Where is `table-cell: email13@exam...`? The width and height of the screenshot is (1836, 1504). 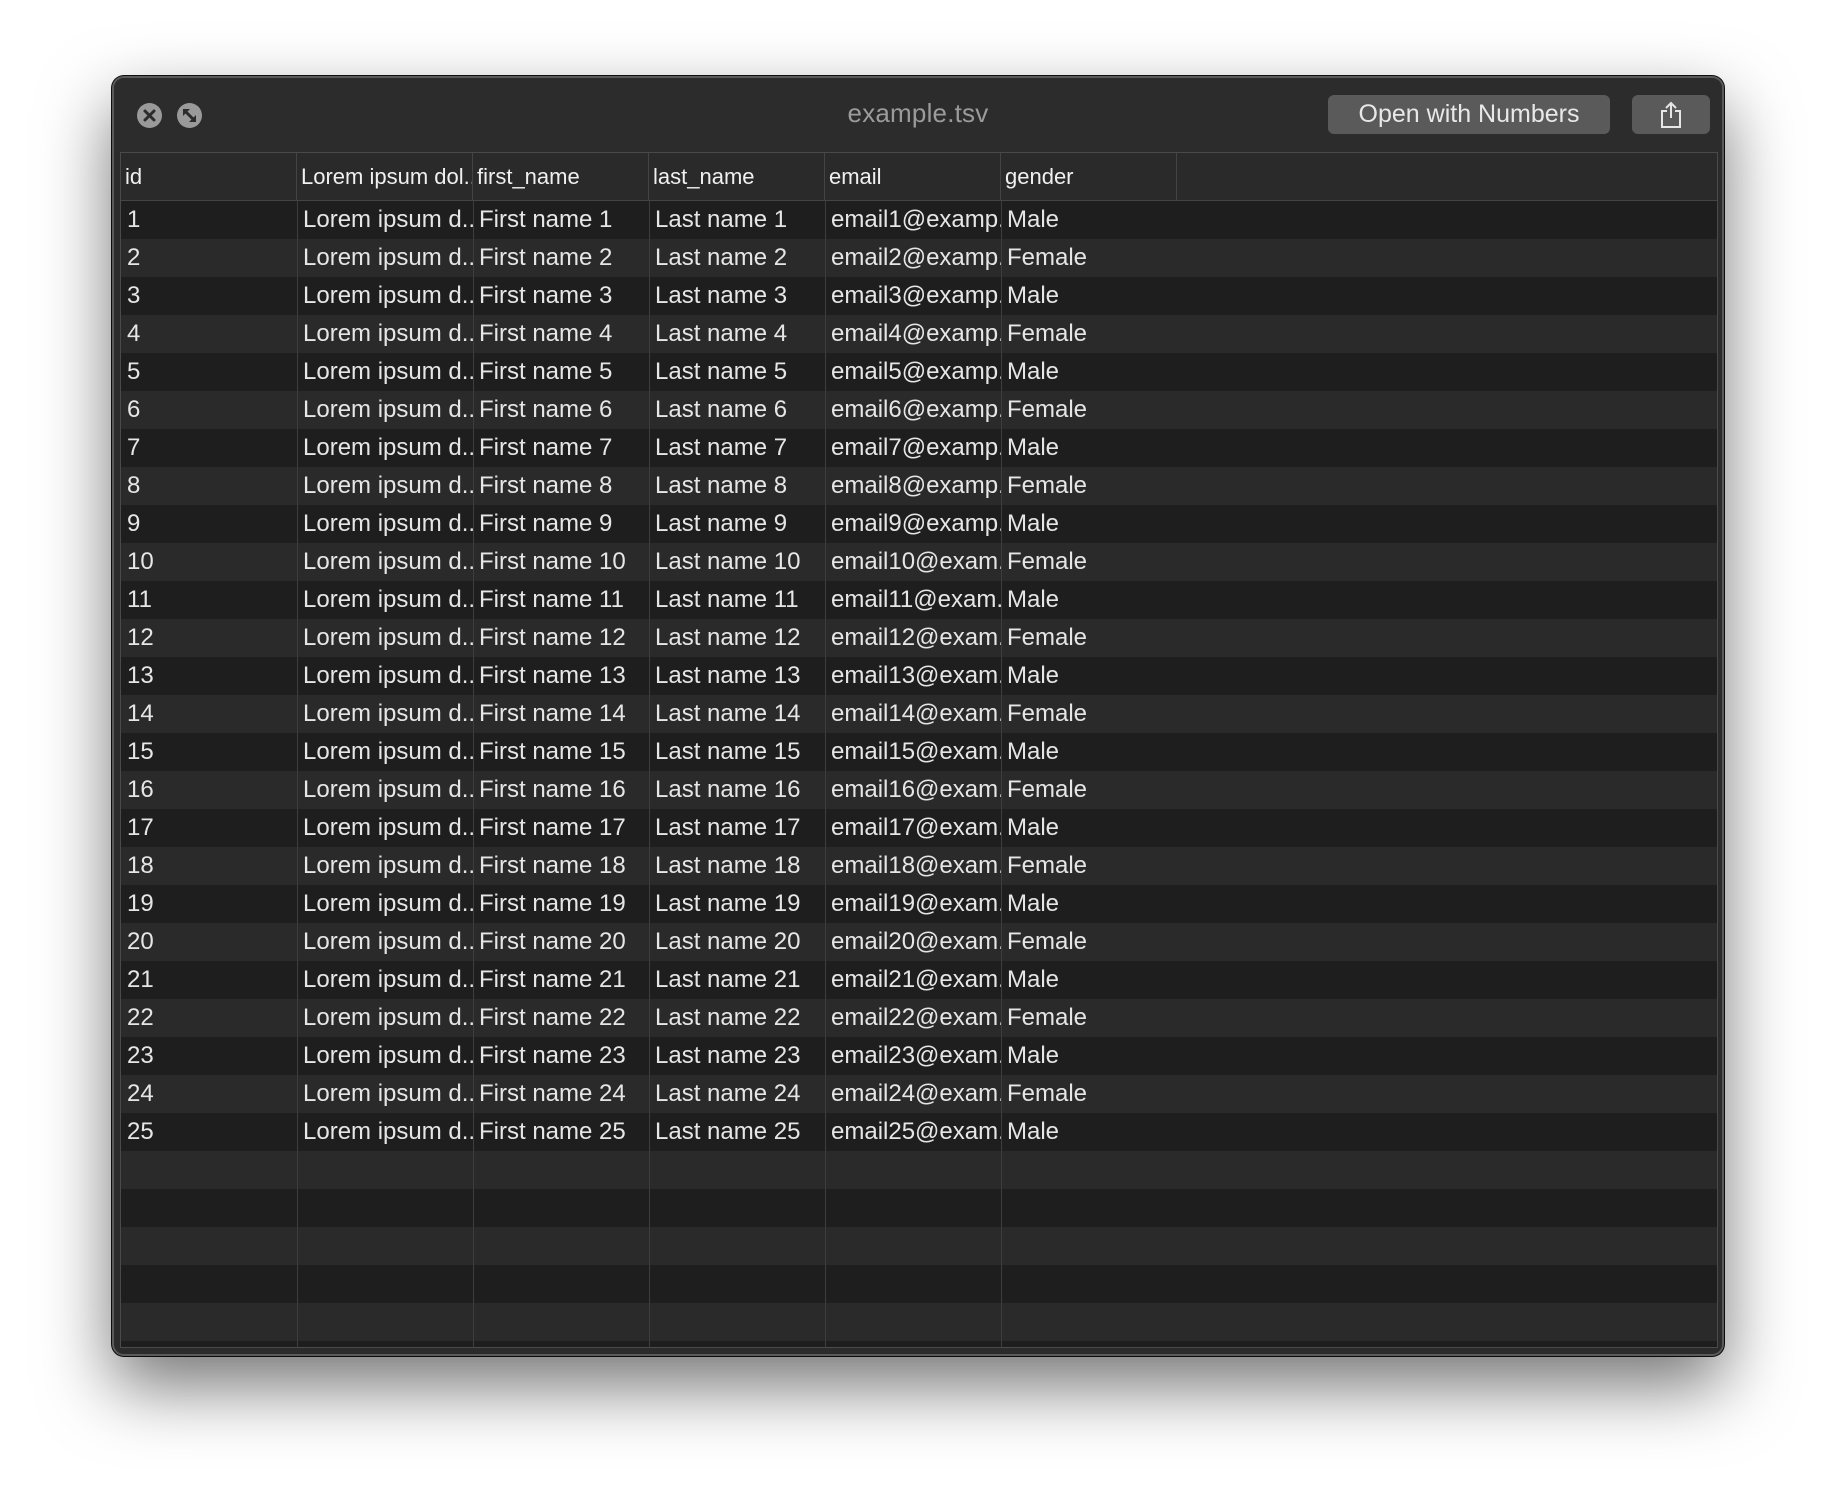 table-cell: email13@exam... is located at coordinates (916, 675).